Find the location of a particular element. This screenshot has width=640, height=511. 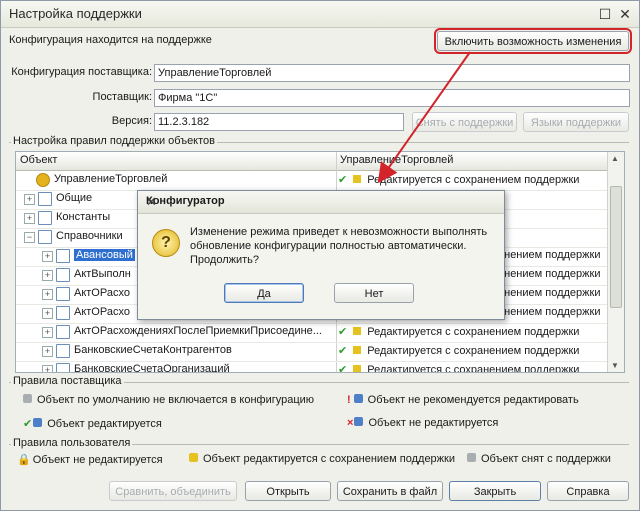

dialog-close-icon: ✕ is located at coordinates (321, 202).